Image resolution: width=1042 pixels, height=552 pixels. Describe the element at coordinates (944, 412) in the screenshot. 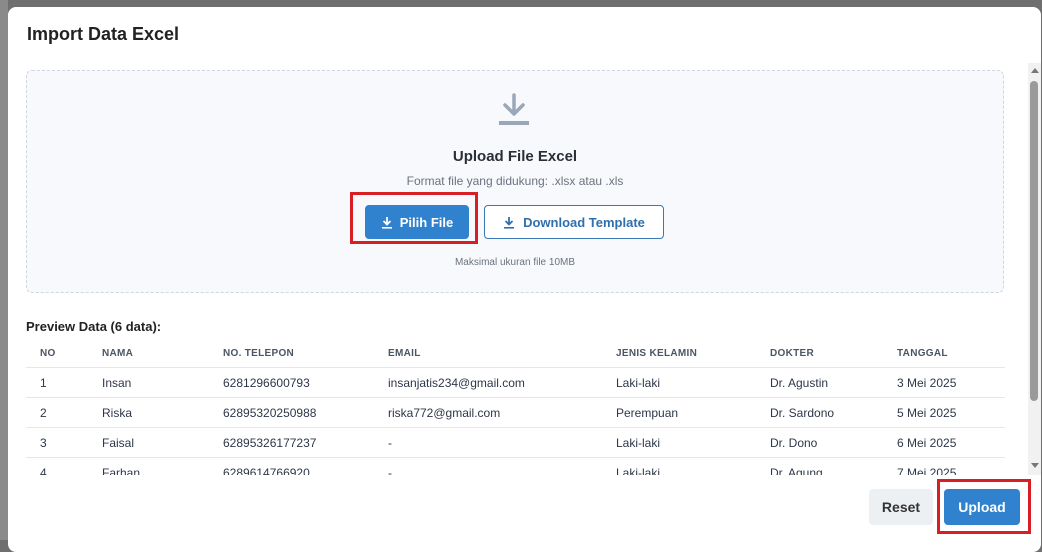

I see `cell-tanggal: 5 Mei 2025` at that location.